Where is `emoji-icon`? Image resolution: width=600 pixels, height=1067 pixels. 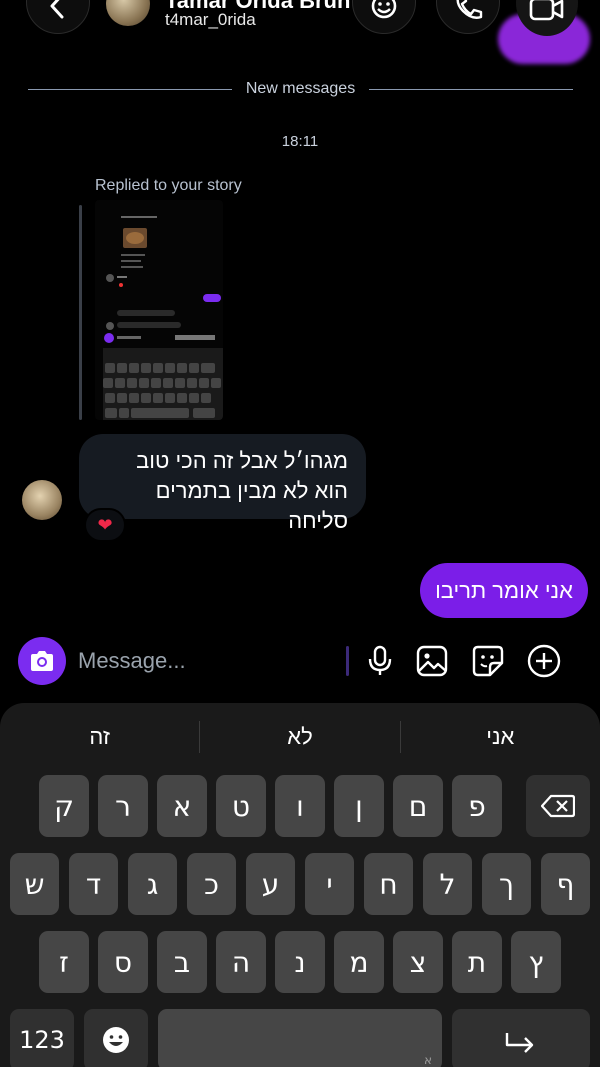
emoji-icon is located at coordinates (116, 1040).